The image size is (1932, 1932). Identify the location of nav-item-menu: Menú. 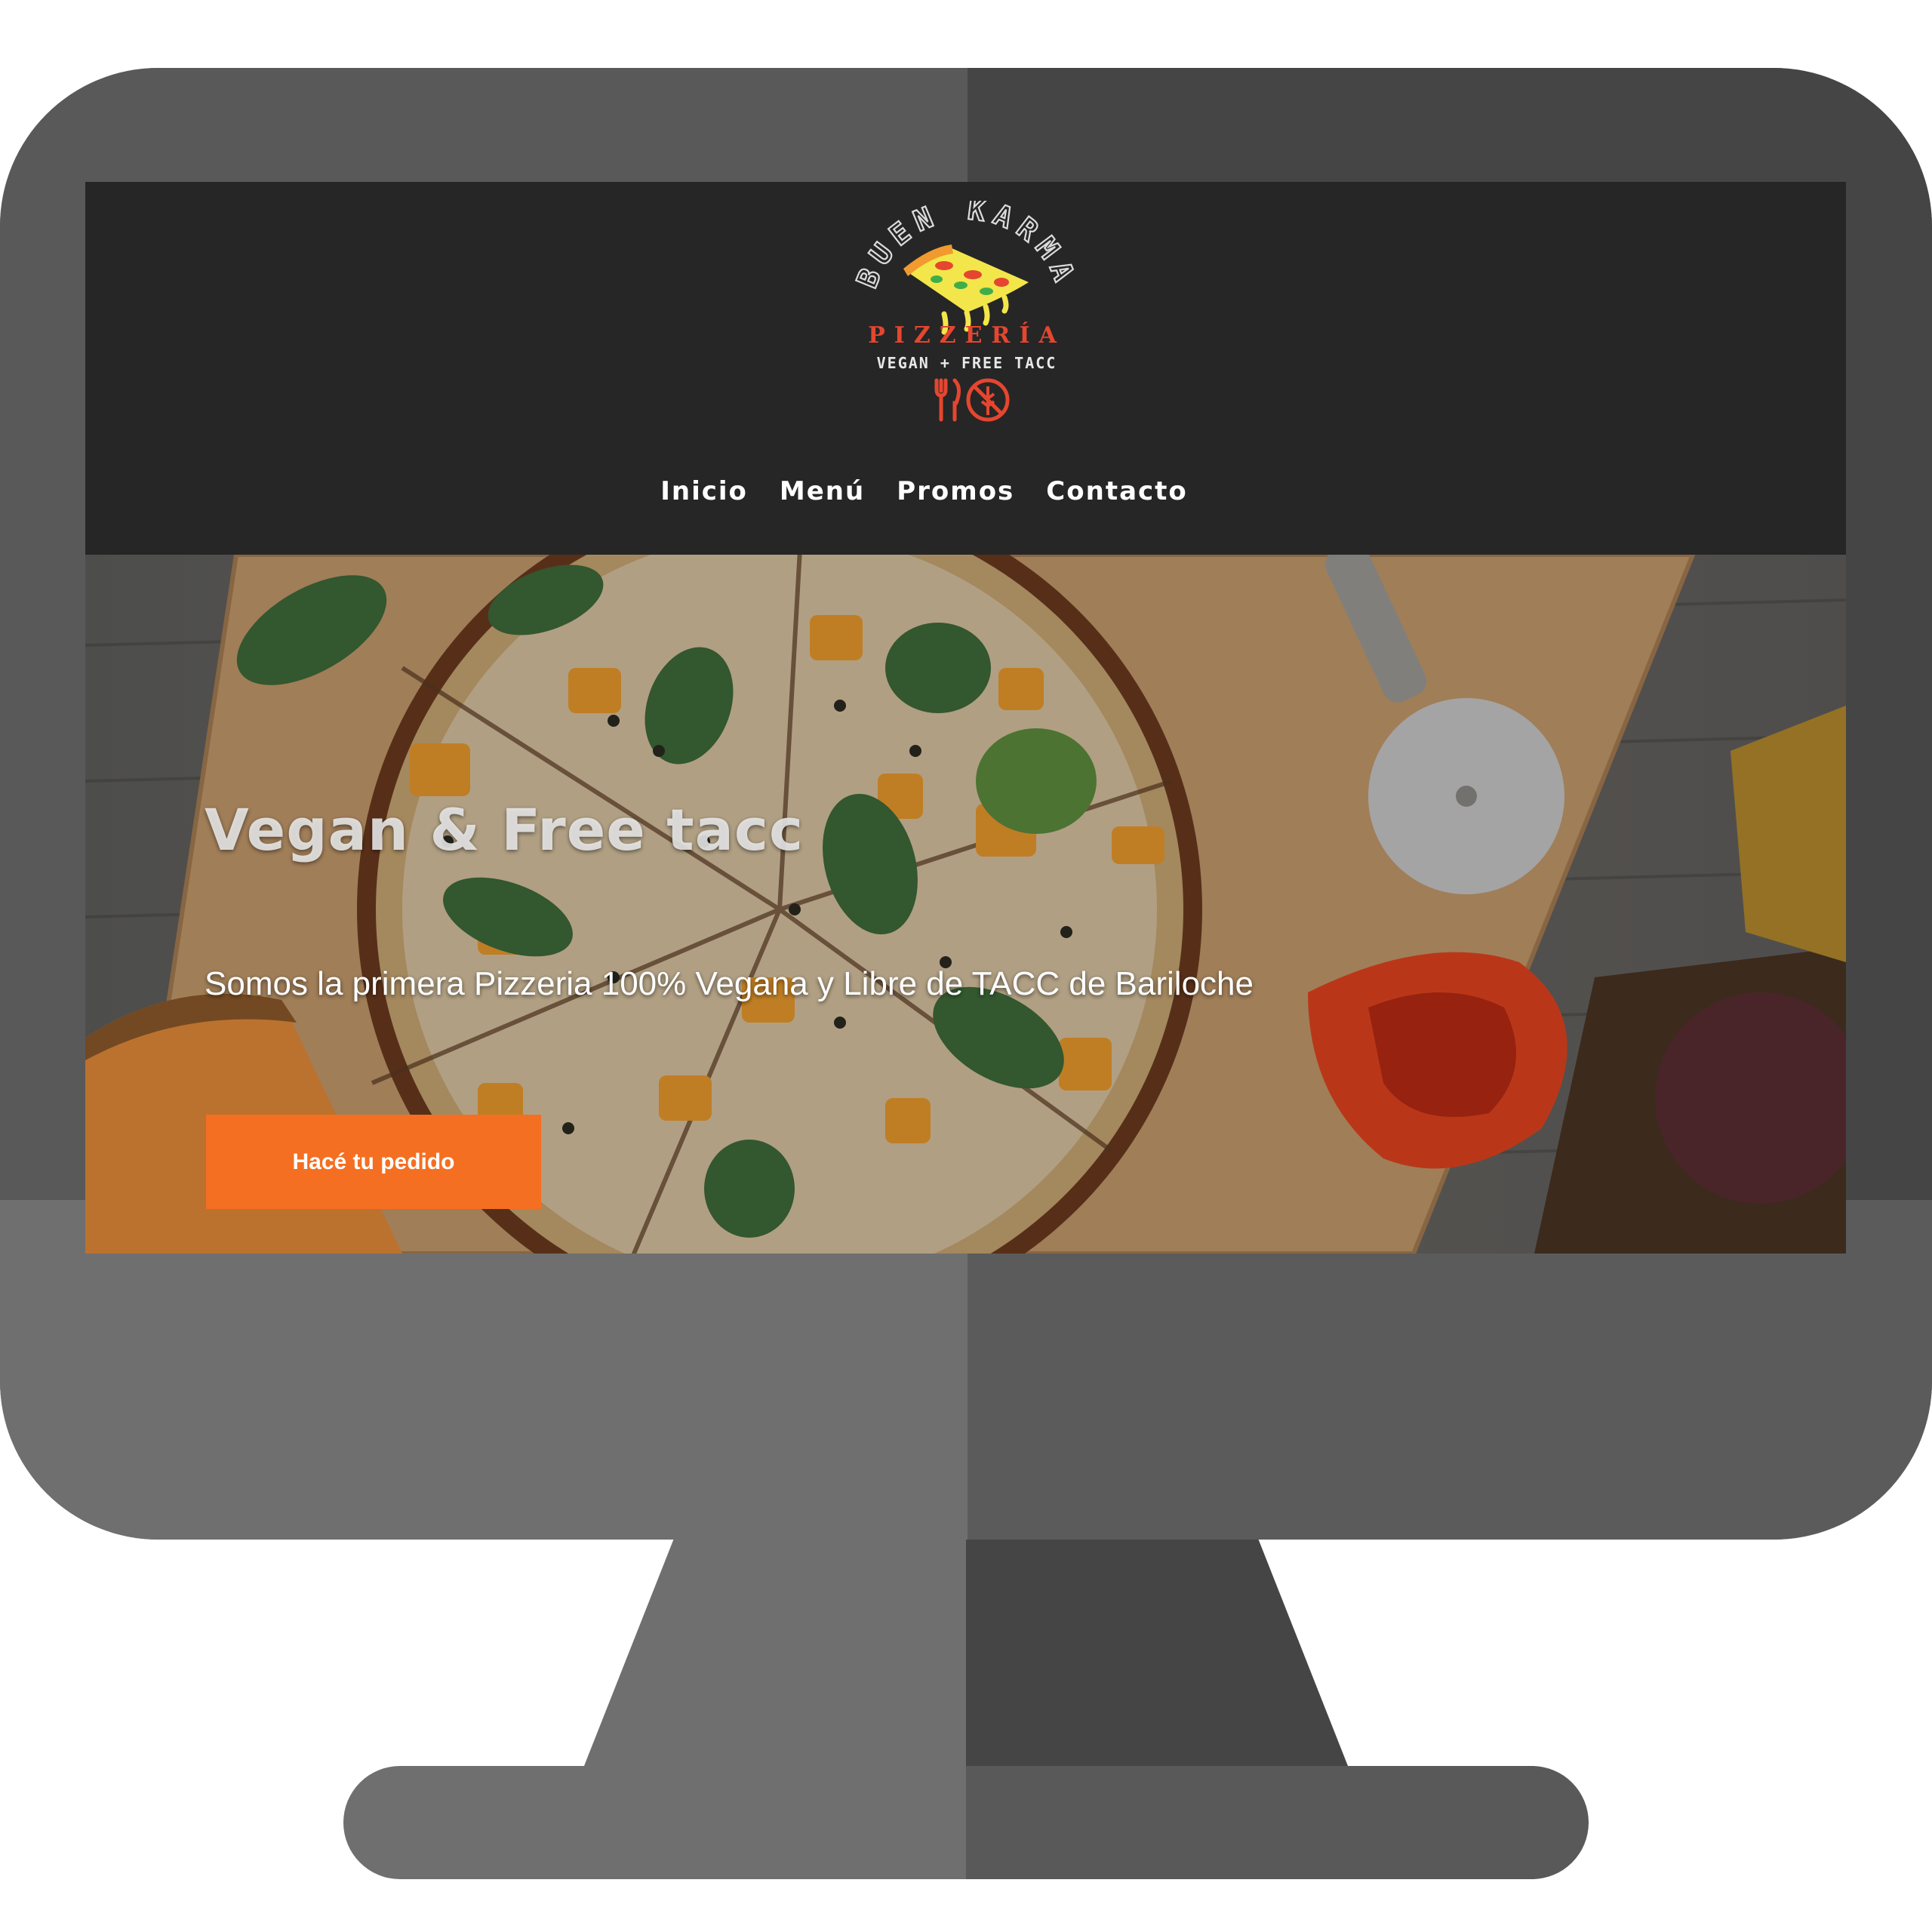
(822, 491).